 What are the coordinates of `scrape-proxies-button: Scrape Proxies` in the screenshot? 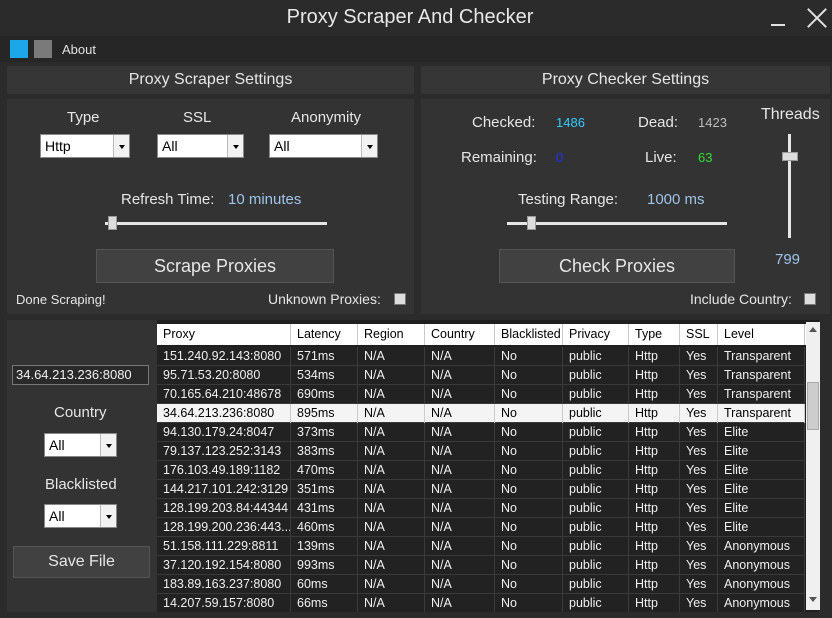 It's located at (215, 266).